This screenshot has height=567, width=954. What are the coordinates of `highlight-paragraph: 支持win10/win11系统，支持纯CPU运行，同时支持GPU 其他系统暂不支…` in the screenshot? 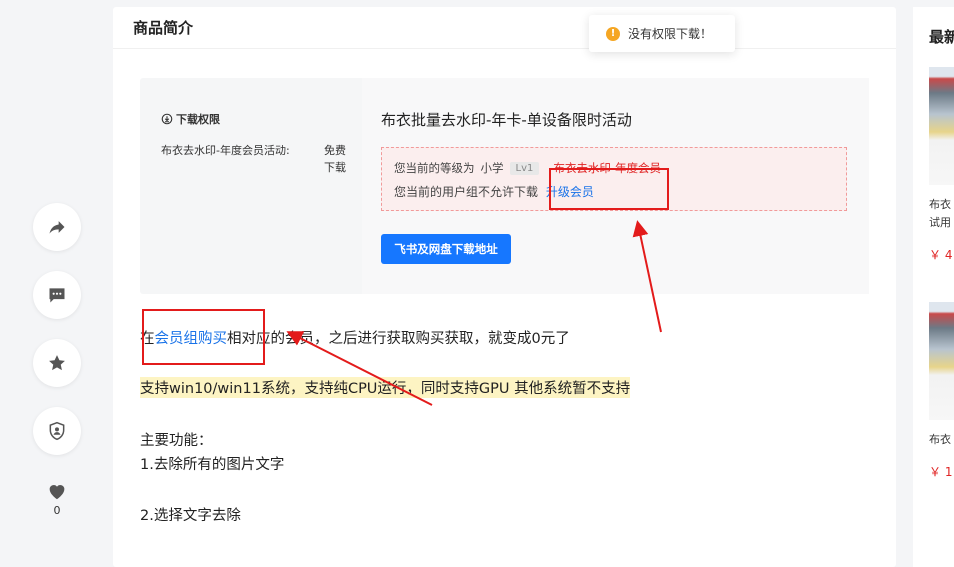 It's located at (385, 387).